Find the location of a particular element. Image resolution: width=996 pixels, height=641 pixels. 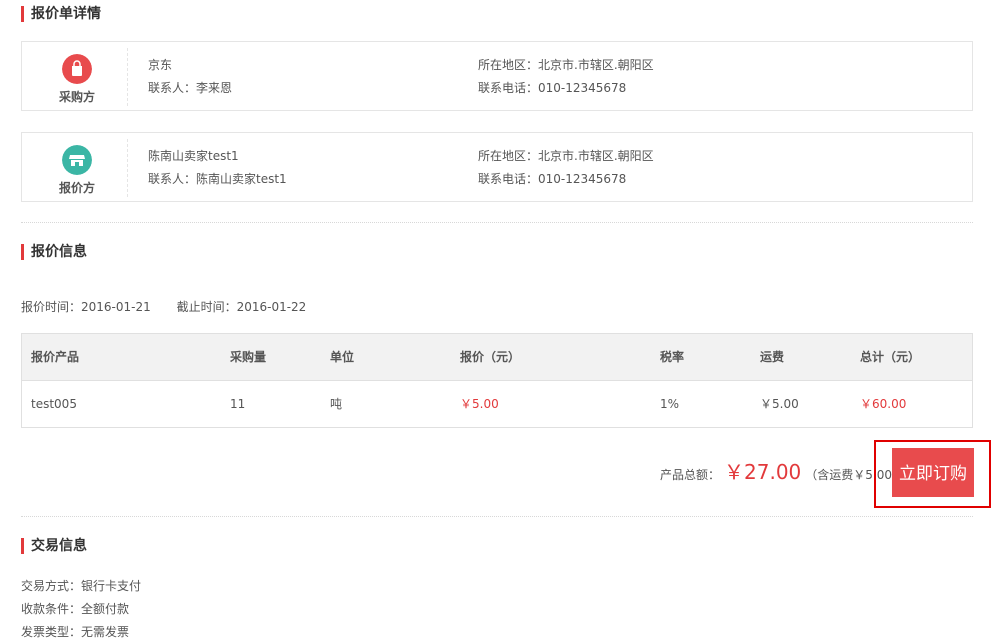

buyer-divider is located at coordinates (127, 77).